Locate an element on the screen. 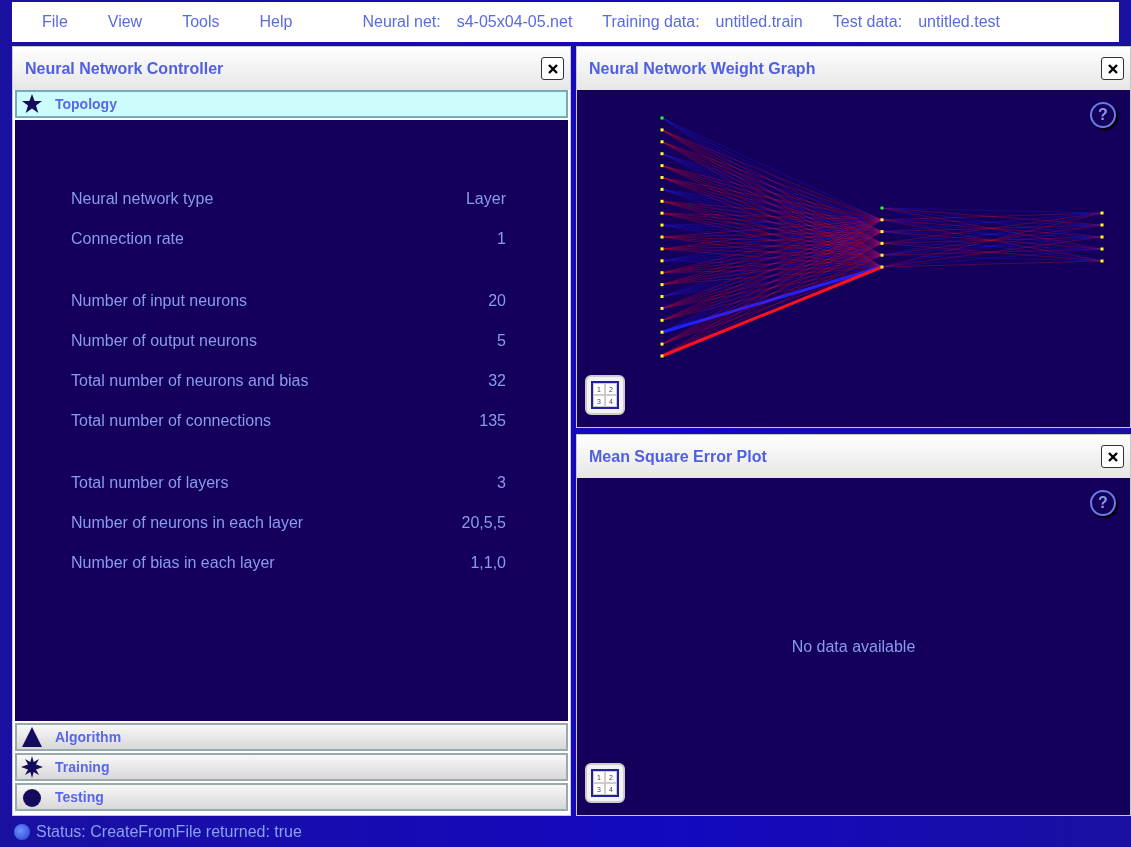 This screenshot has width=1131, height=847. panel-title: Neural Network Weight Graph is located at coordinates (702, 68).